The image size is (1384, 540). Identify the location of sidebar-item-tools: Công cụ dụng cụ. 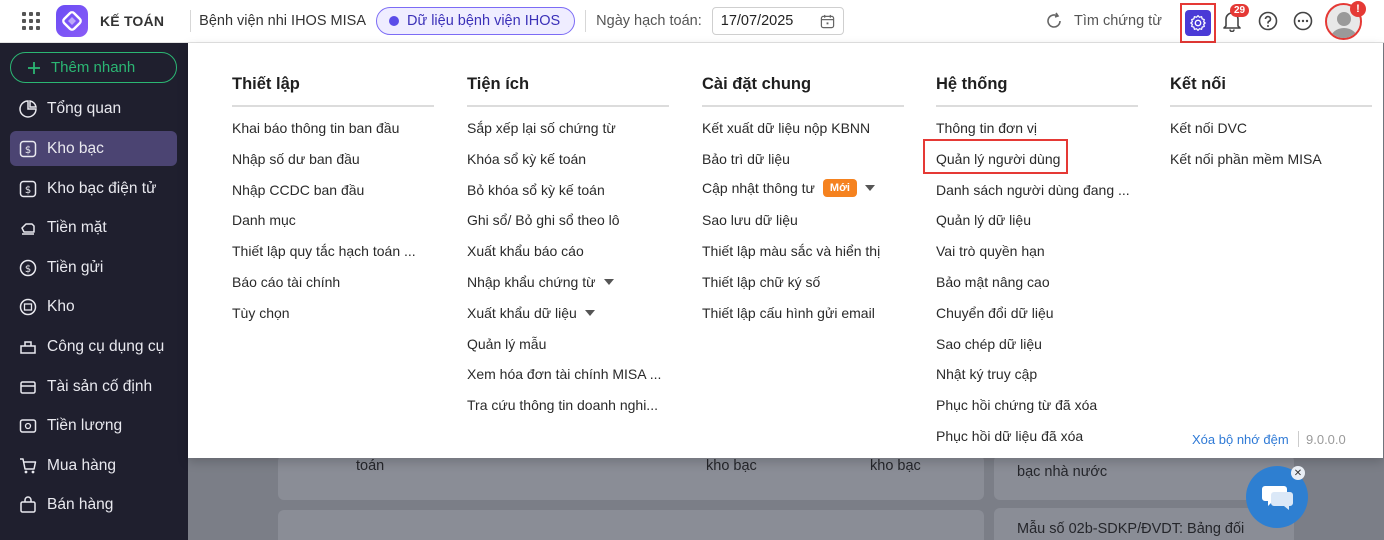
(93, 346).